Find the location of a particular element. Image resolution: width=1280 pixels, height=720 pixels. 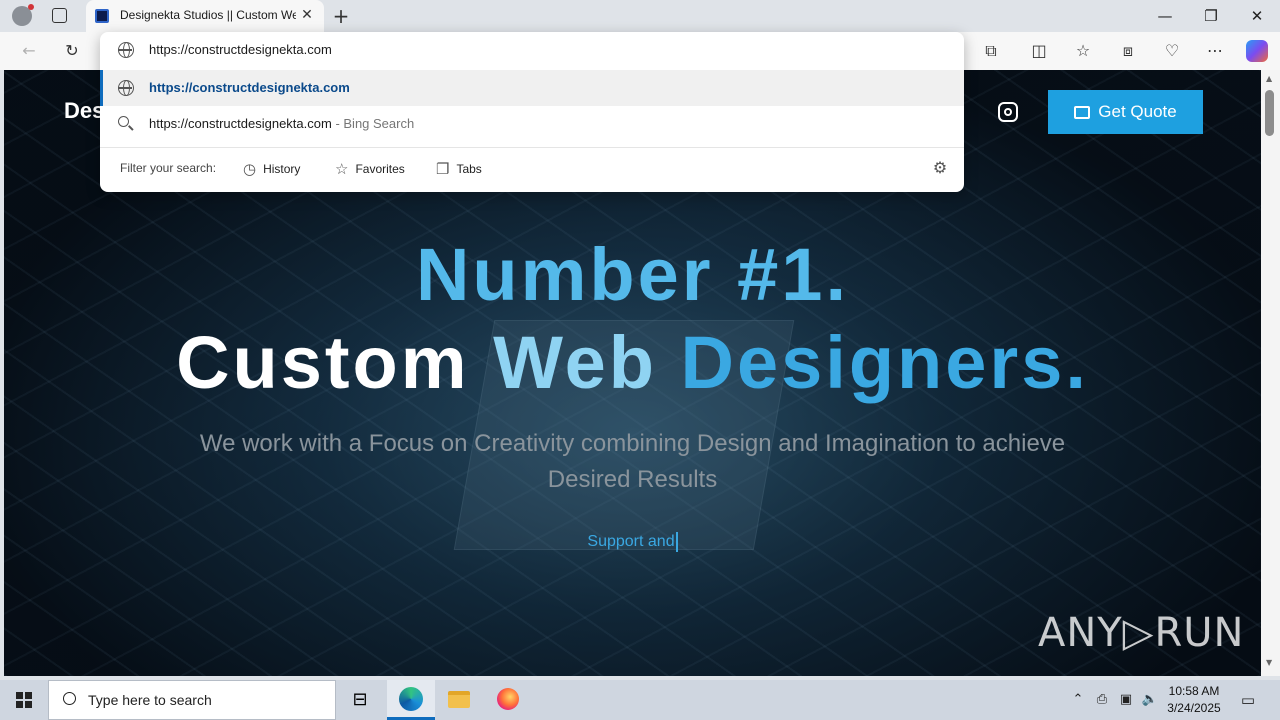

new-tab-icon: + is located at coordinates (341, 16).